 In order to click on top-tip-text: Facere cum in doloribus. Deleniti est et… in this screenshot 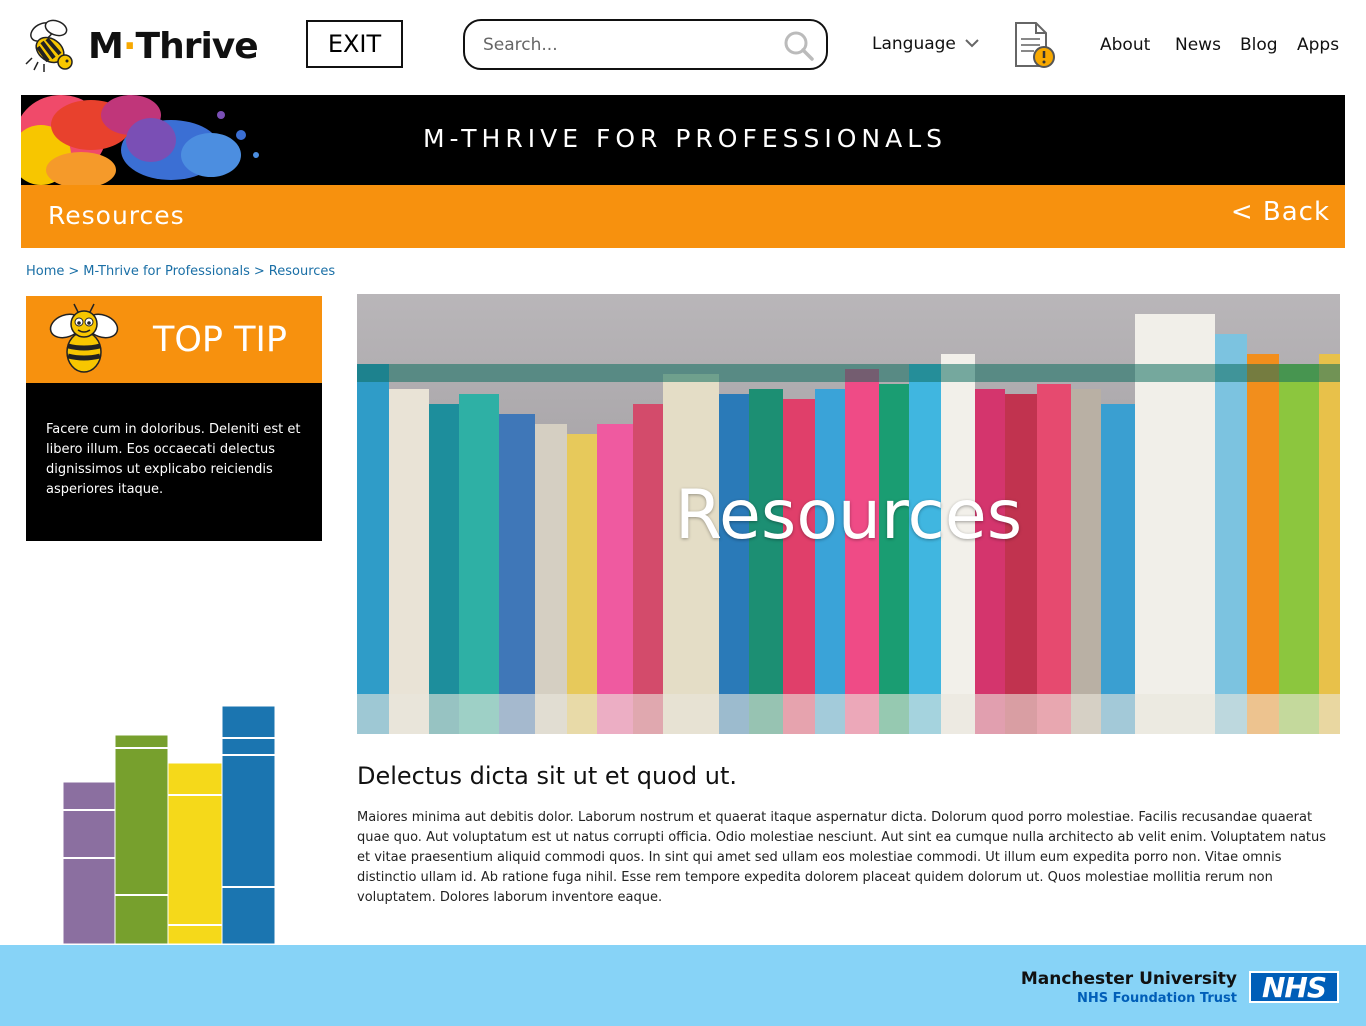, I will do `click(174, 462)`.